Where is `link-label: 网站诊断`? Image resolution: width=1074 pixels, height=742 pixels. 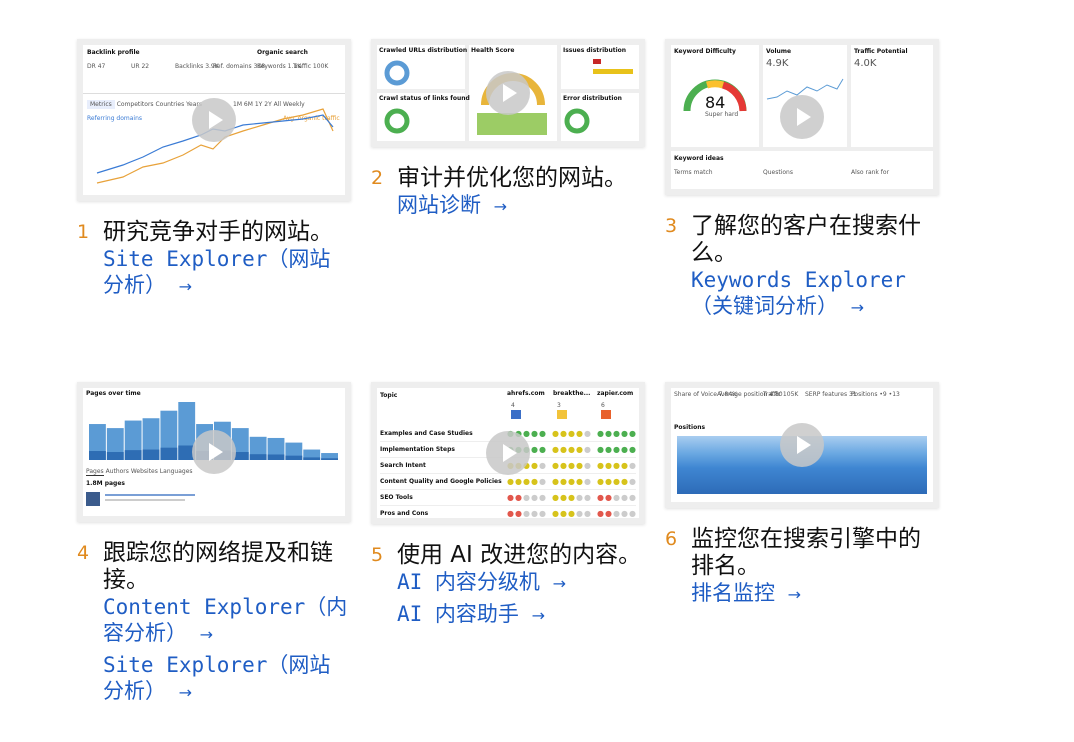 link-label: 网站诊断 is located at coordinates (439, 205).